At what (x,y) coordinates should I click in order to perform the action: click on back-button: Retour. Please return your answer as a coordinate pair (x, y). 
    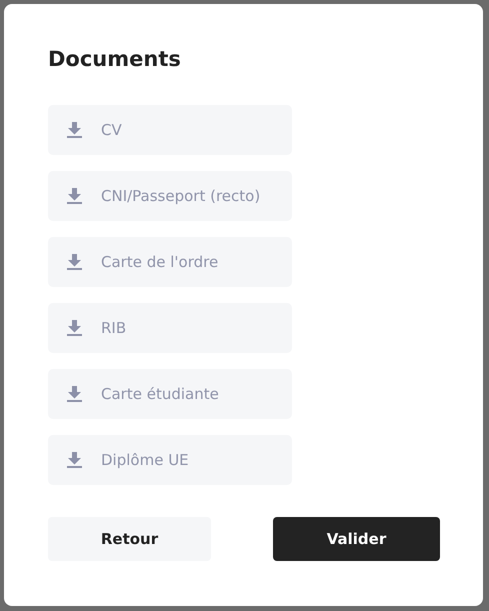
    Looking at the image, I should click on (129, 539).